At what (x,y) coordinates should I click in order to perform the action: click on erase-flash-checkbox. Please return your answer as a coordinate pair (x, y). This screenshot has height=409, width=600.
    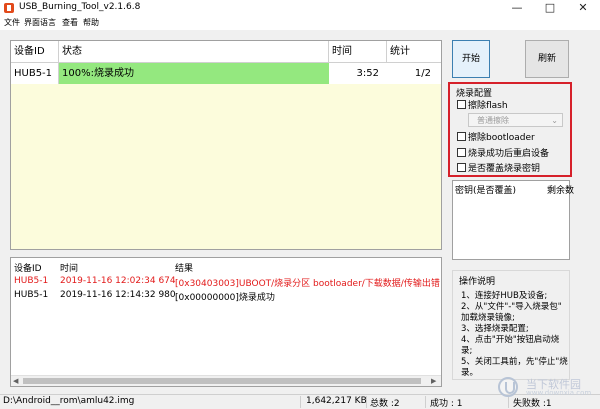
    Looking at the image, I should click on (461, 104).